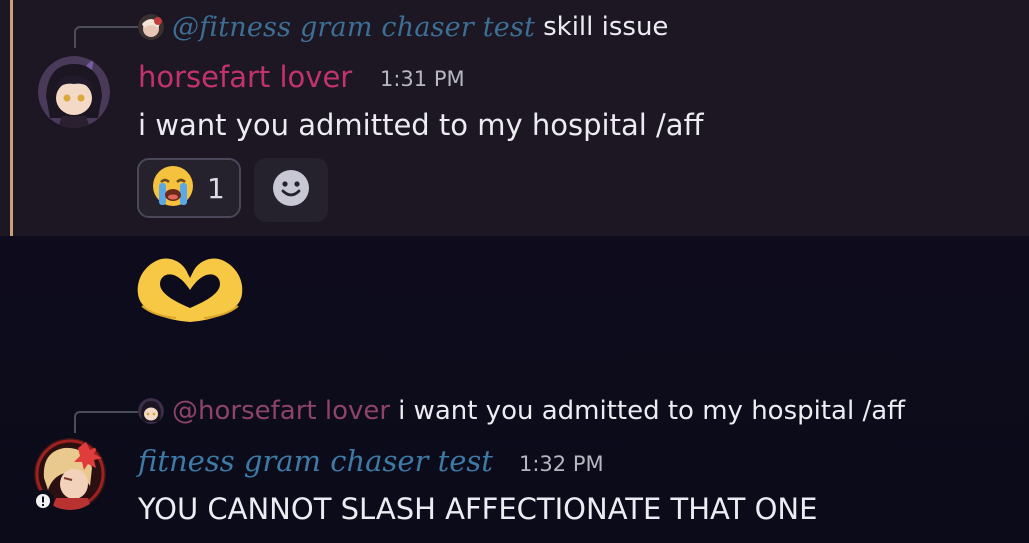  I want to click on reply-text: skill issue, so click(606, 27).